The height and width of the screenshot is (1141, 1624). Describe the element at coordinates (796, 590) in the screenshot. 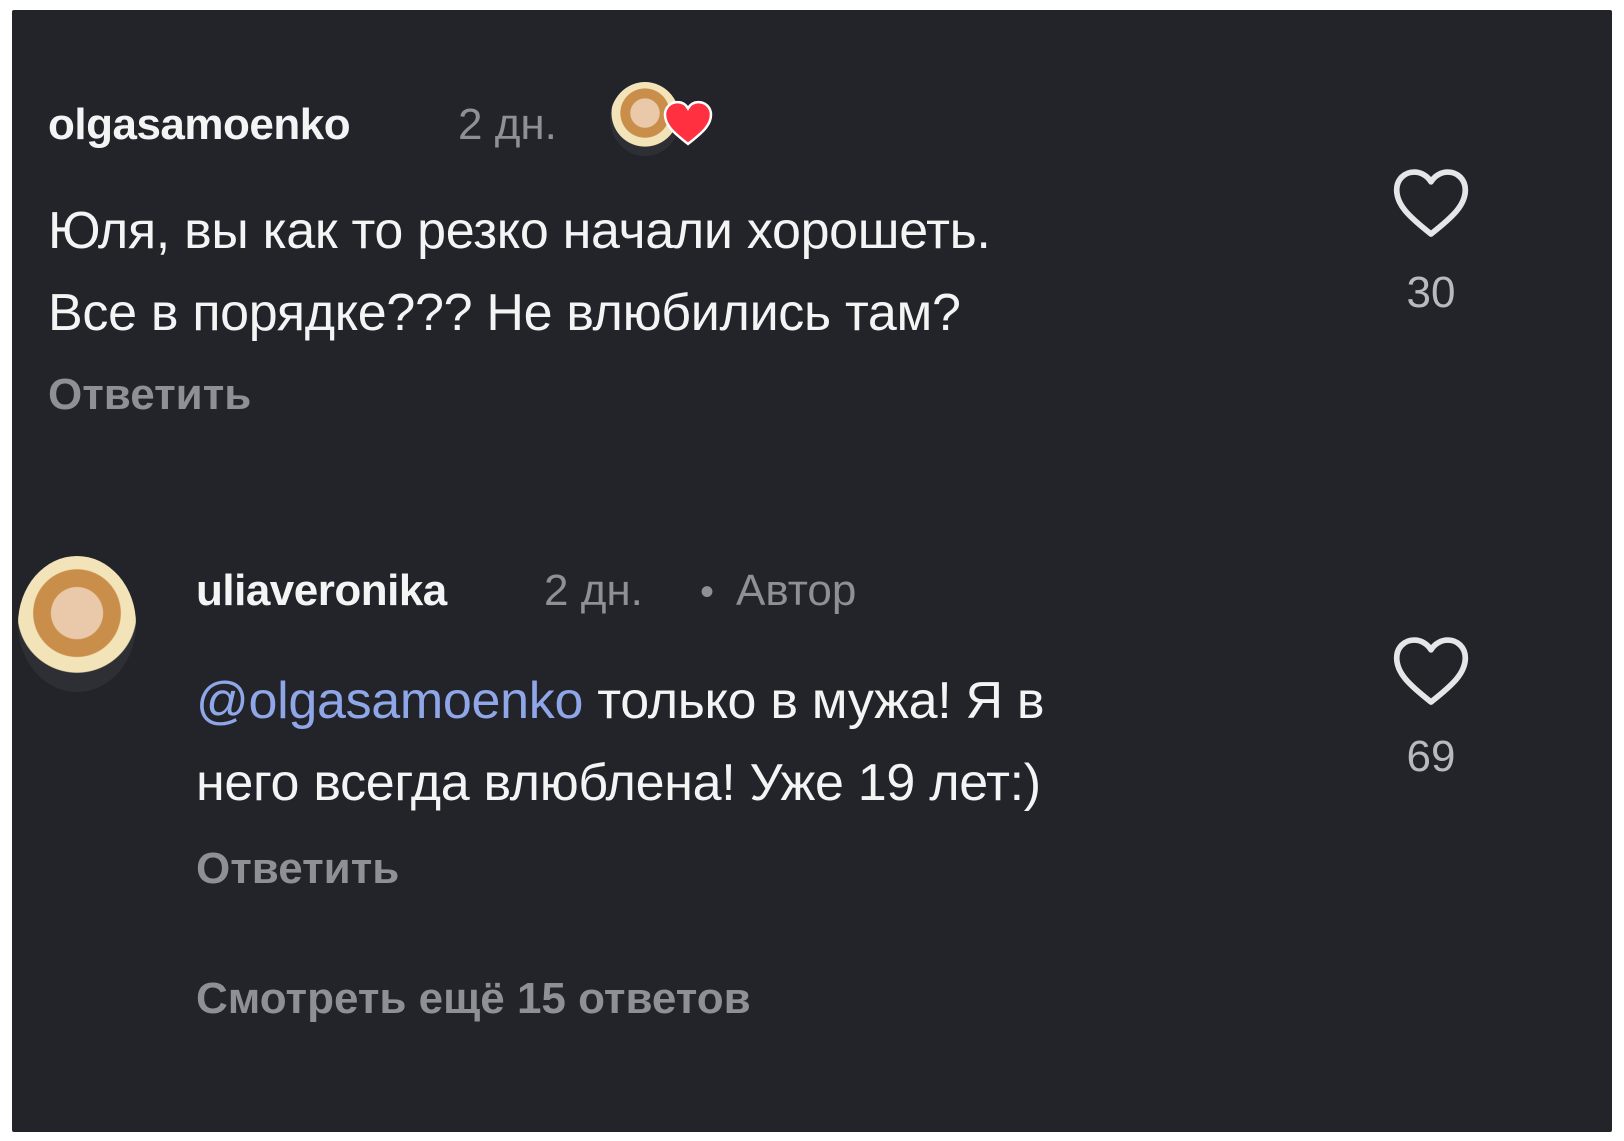

I see `author-badge: Автор` at that location.